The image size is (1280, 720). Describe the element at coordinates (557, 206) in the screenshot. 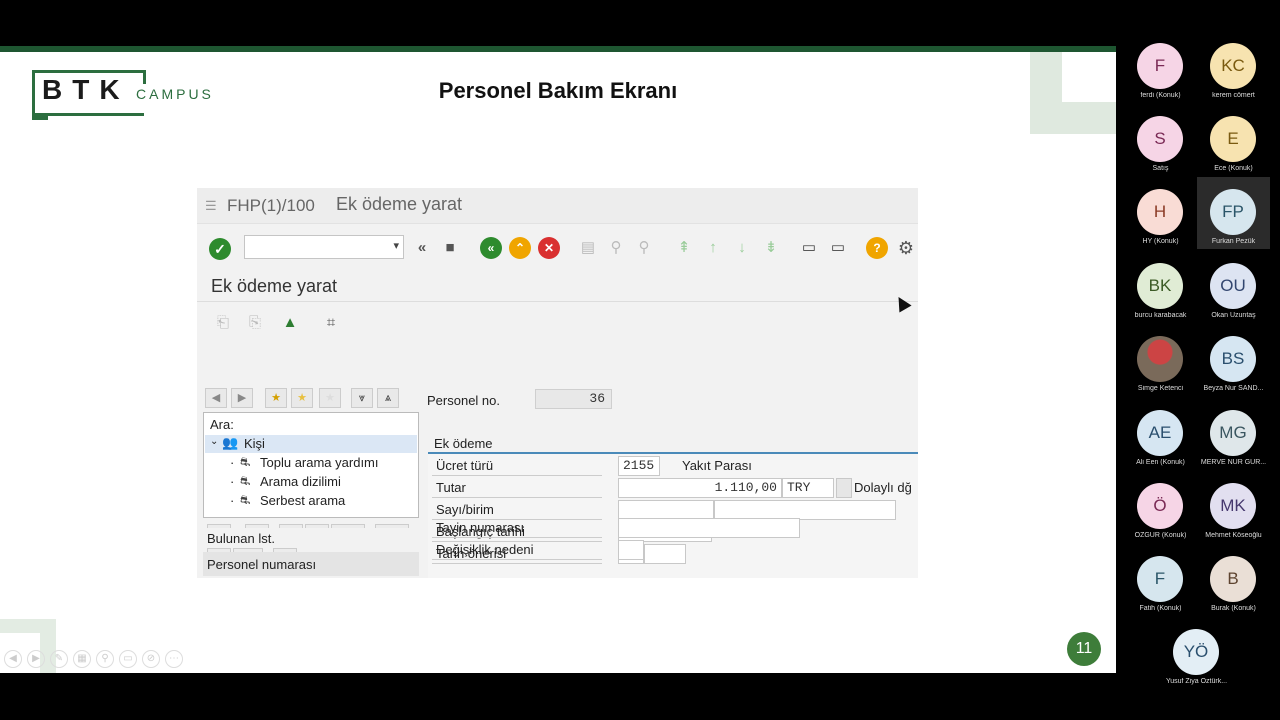

I see `sap-title-bar: ☰ FHP(1)/100 Ek ödeme yarat` at that location.